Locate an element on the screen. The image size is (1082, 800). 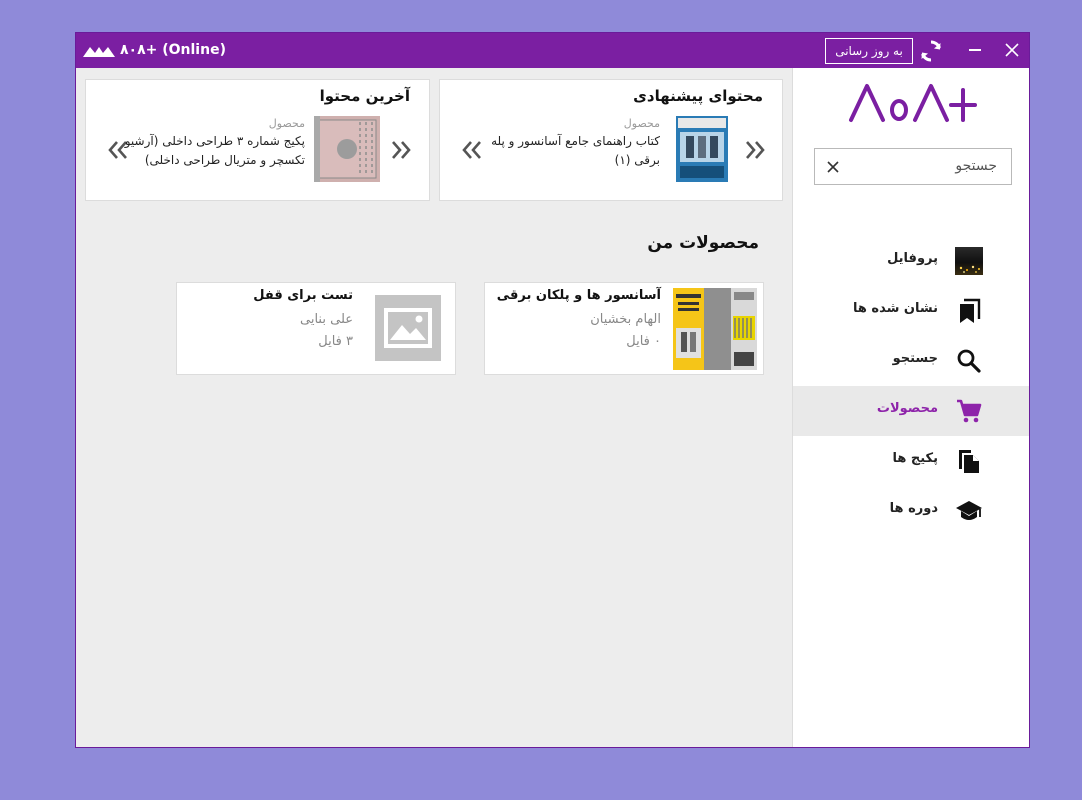
search-box is located at coordinates (913, 166).